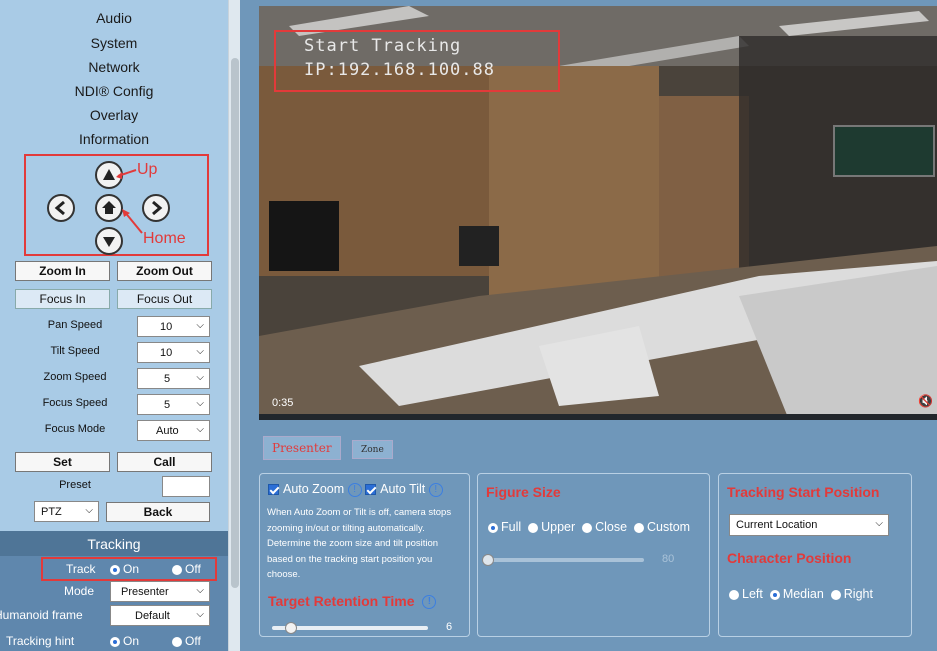  What do you see at coordinates (164, 271) in the screenshot?
I see `zoom-out-button: Zoom Out` at bounding box center [164, 271].